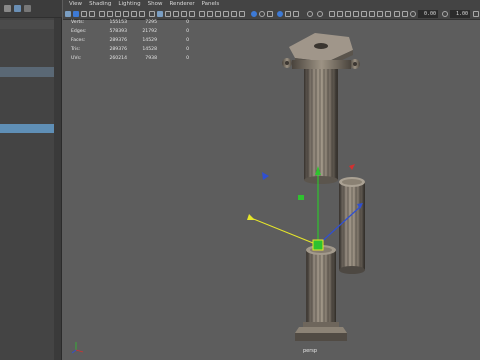  I want to click on hud-label: Verts:, so click(78, 22).